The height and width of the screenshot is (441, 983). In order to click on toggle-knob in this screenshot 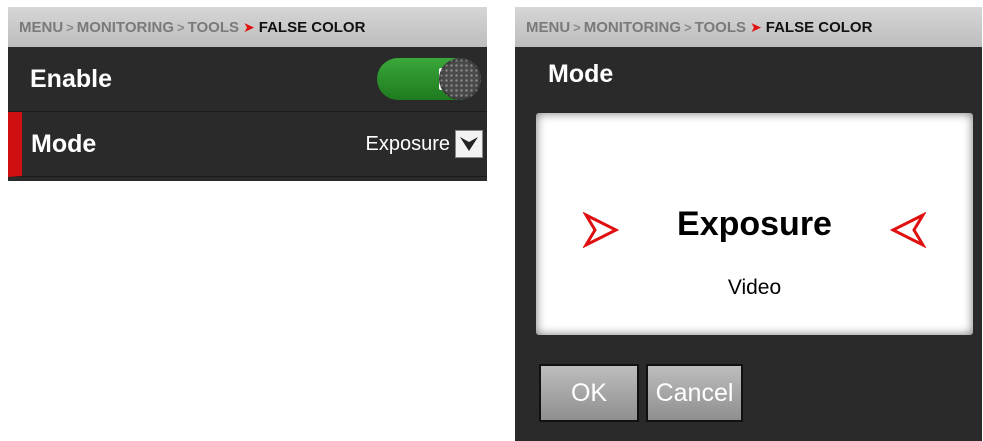, I will do `click(460, 79)`.